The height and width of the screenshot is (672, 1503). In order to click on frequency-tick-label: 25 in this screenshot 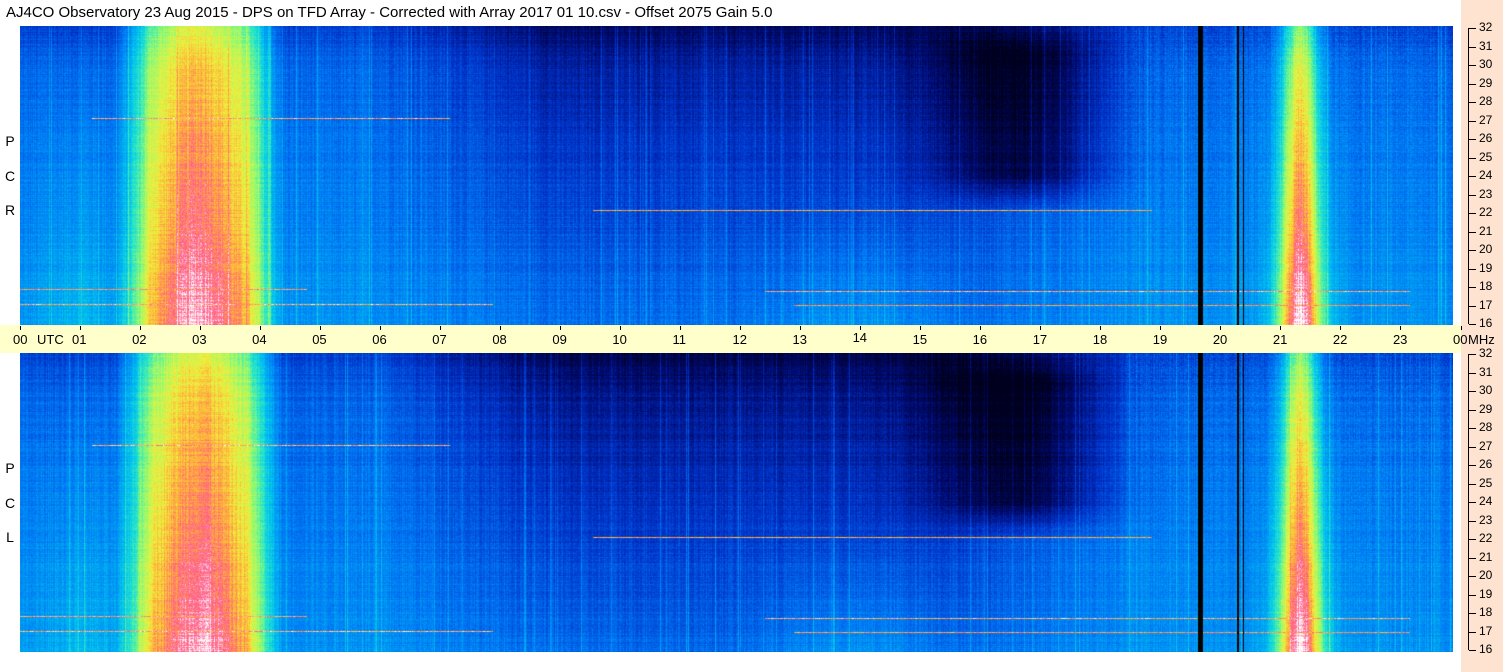, I will do `click(1486, 483)`.